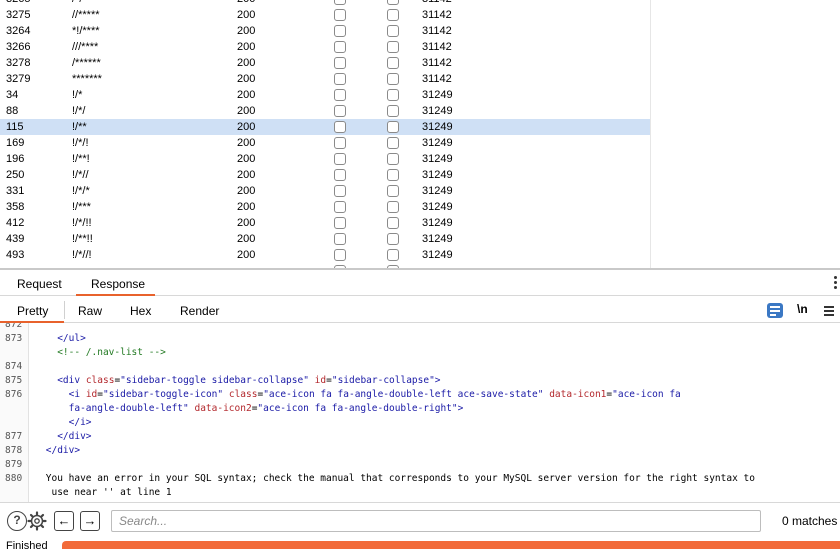 Image resolution: width=840 pixels, height=549 pixels. I want to click on tab-hex: Hex, so click(140, 311).